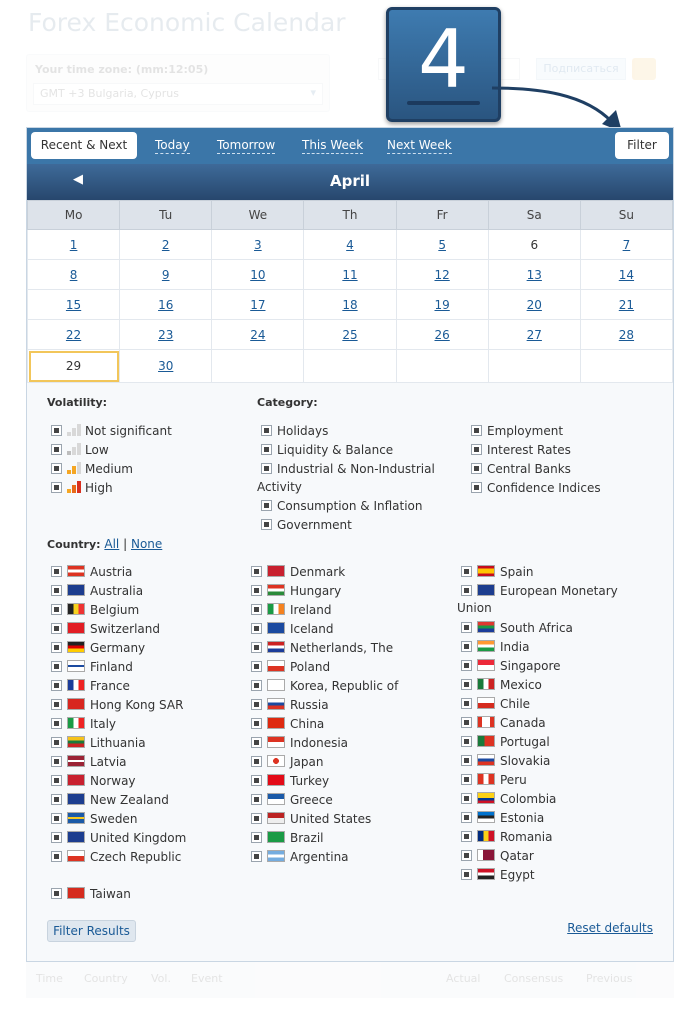 This screenshot has width=700, height=1016. What do you see at coordinates (521, 450) in the screenshot?
I see `category-option: Interest Rates` at bounding box center [521, 450].